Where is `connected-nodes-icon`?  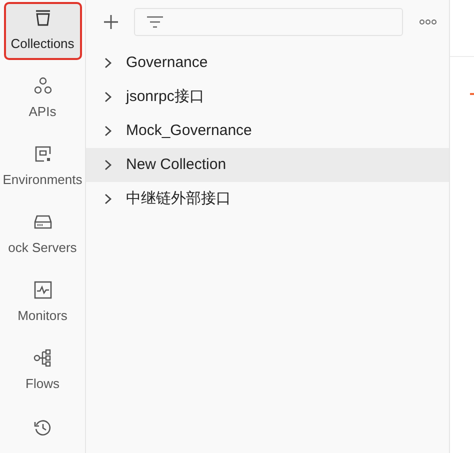 connected-nodes-icon is located at coordinates (42, 358).